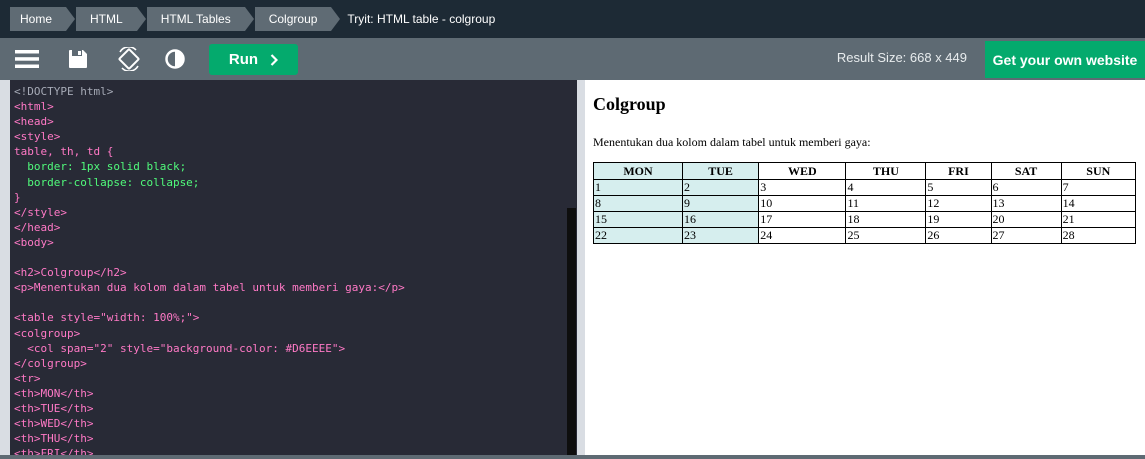 The image size is (1145, 459). I want to click on table-row: 15 16 17 18 19 20 21, so click(865, 219).